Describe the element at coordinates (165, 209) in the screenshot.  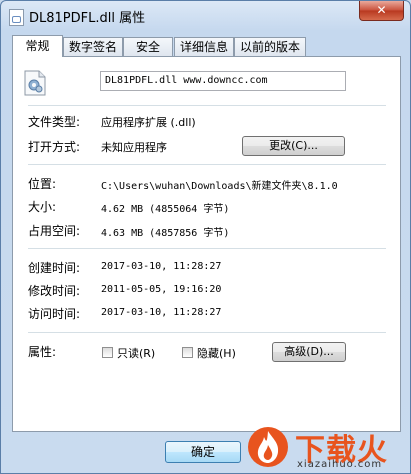
I see `size-value: 4.62 MB (4855064 字节)` at that location.